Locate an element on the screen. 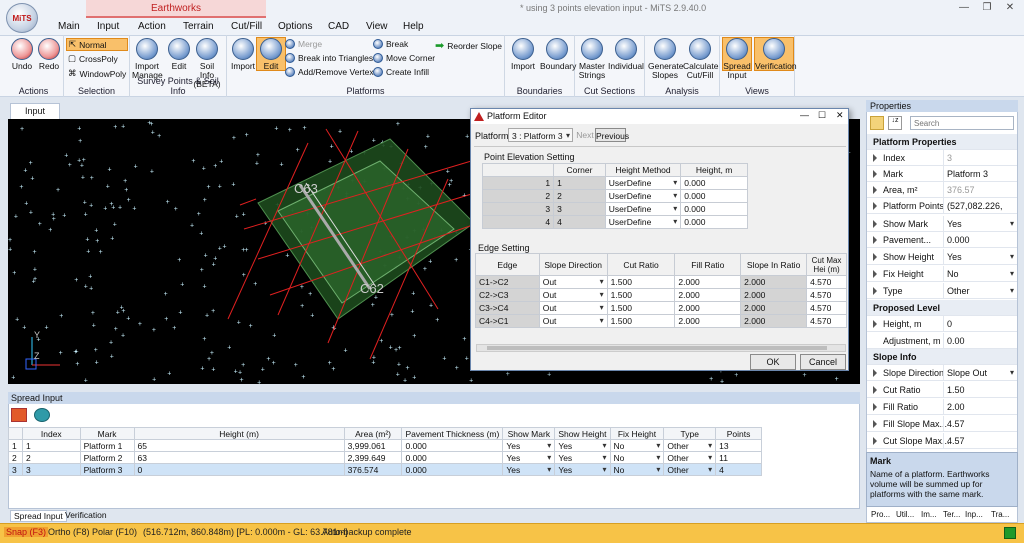  dialog-close-icon: ✕ is located at coordinates (840, 115).